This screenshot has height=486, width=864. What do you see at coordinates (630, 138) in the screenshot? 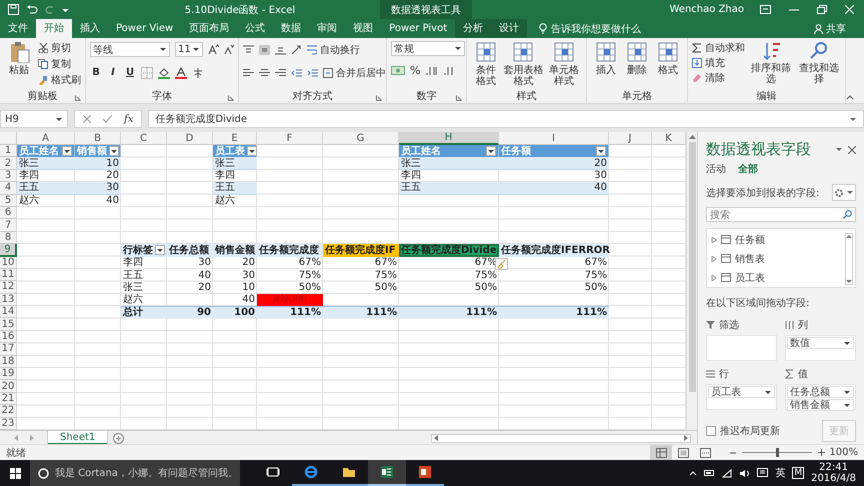
I see `column-header: J` at bounding box center [630, 138].